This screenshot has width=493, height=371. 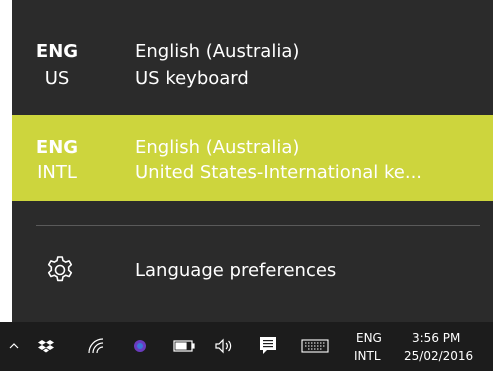 I want to click on input-indicator-keyboard: INTL, so click(x=367, y=356).